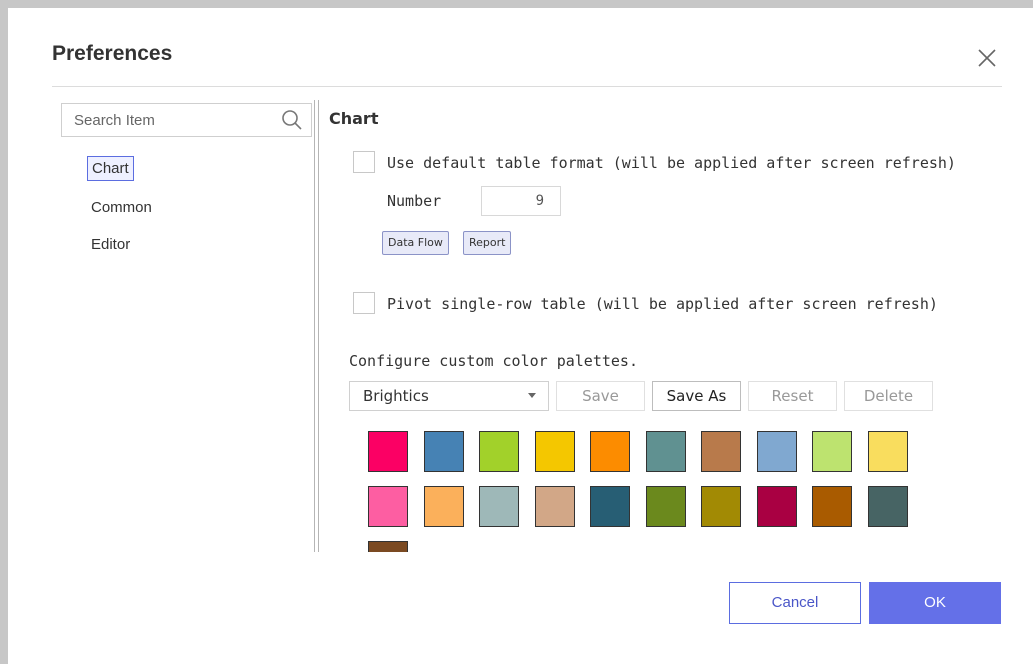 Image resolution: width=1033 pixels, height=664 pixels. Describe the element at coordinates (396, 396) in the screenshot. I see `palette-select-value: Brightics` at that location.